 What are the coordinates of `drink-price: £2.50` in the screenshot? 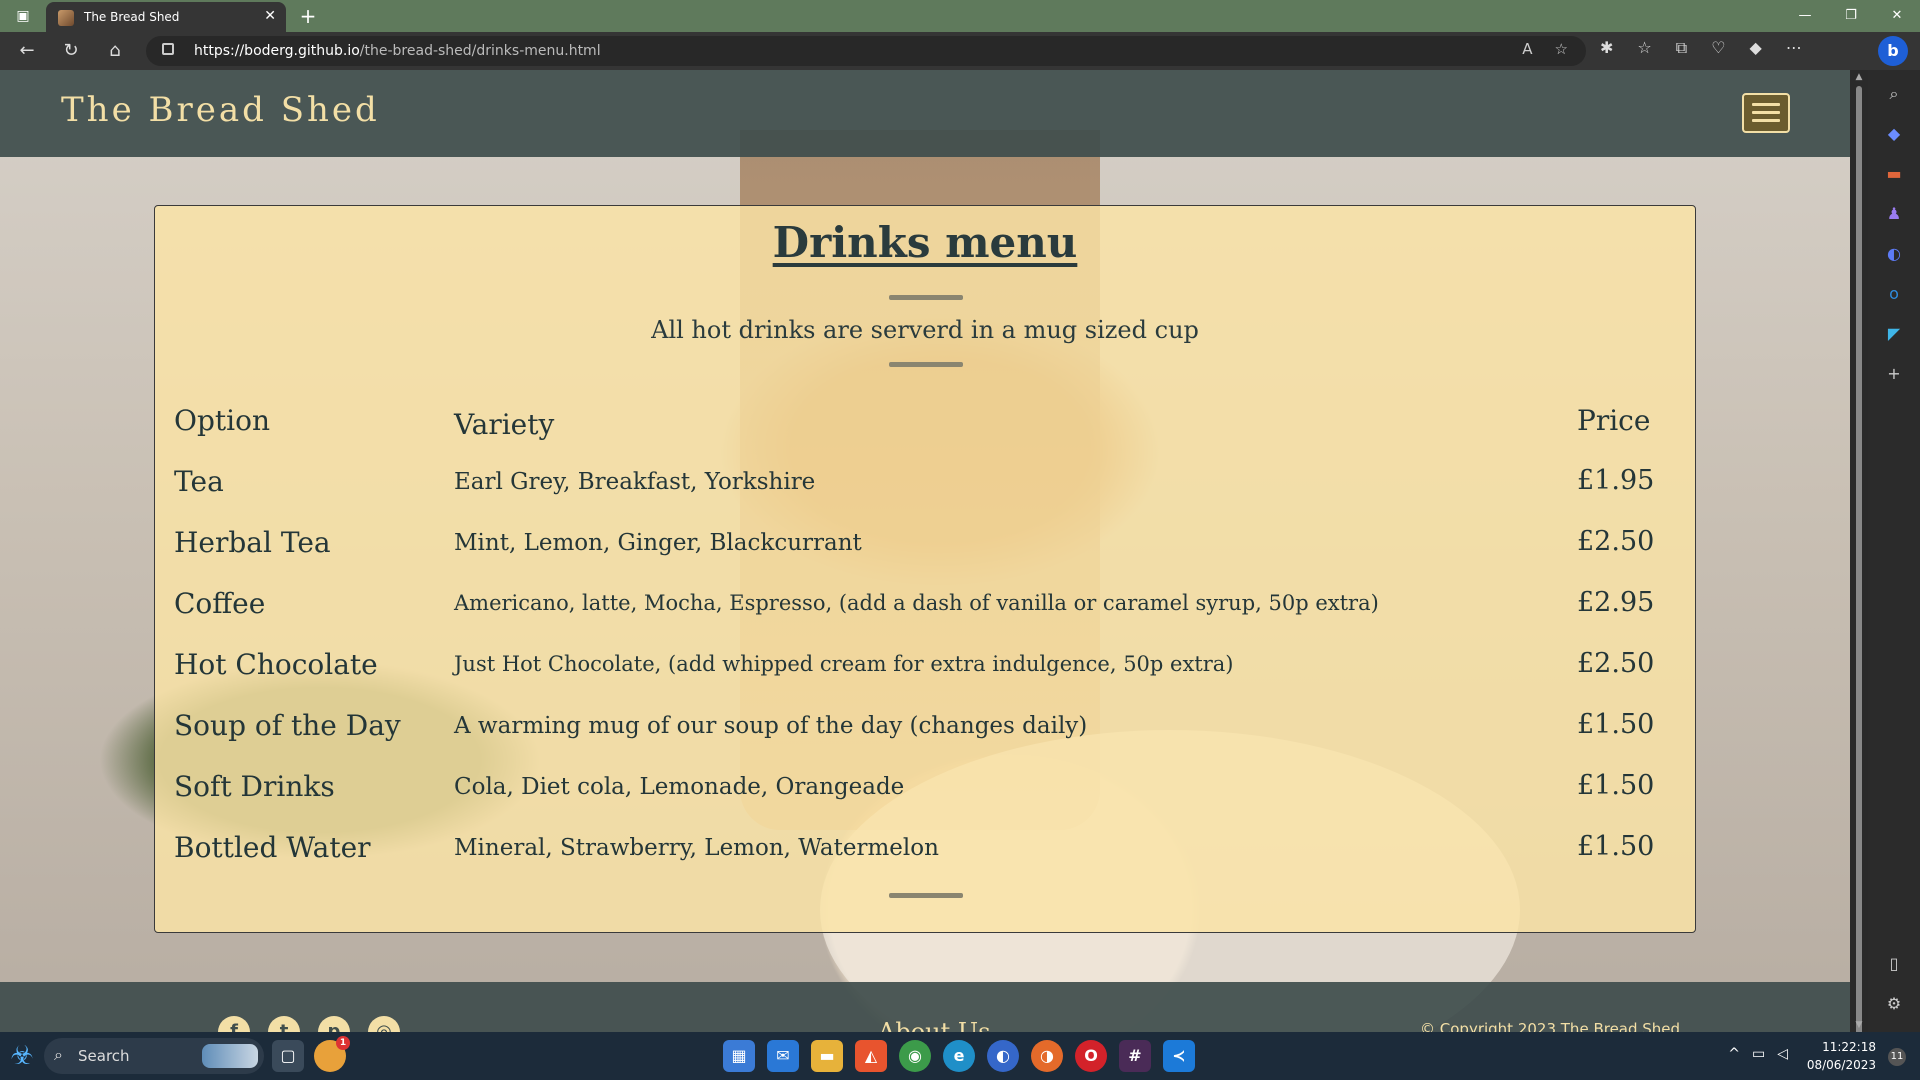 It's located at (1616, 541).